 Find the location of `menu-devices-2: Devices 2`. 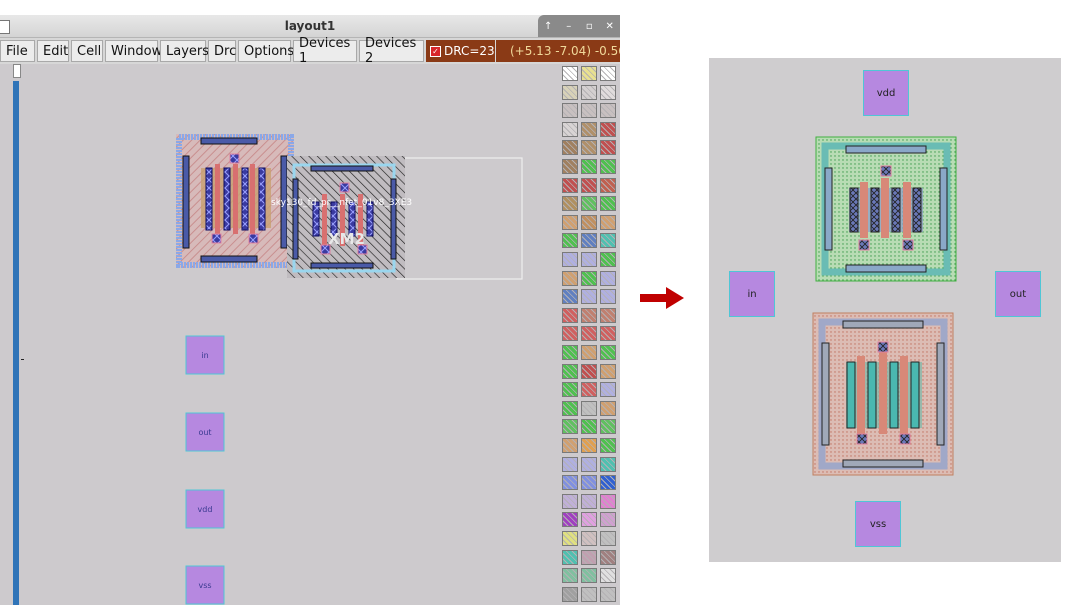

menu-devices-2: Devices 2 is located at coordinates (391, 51).